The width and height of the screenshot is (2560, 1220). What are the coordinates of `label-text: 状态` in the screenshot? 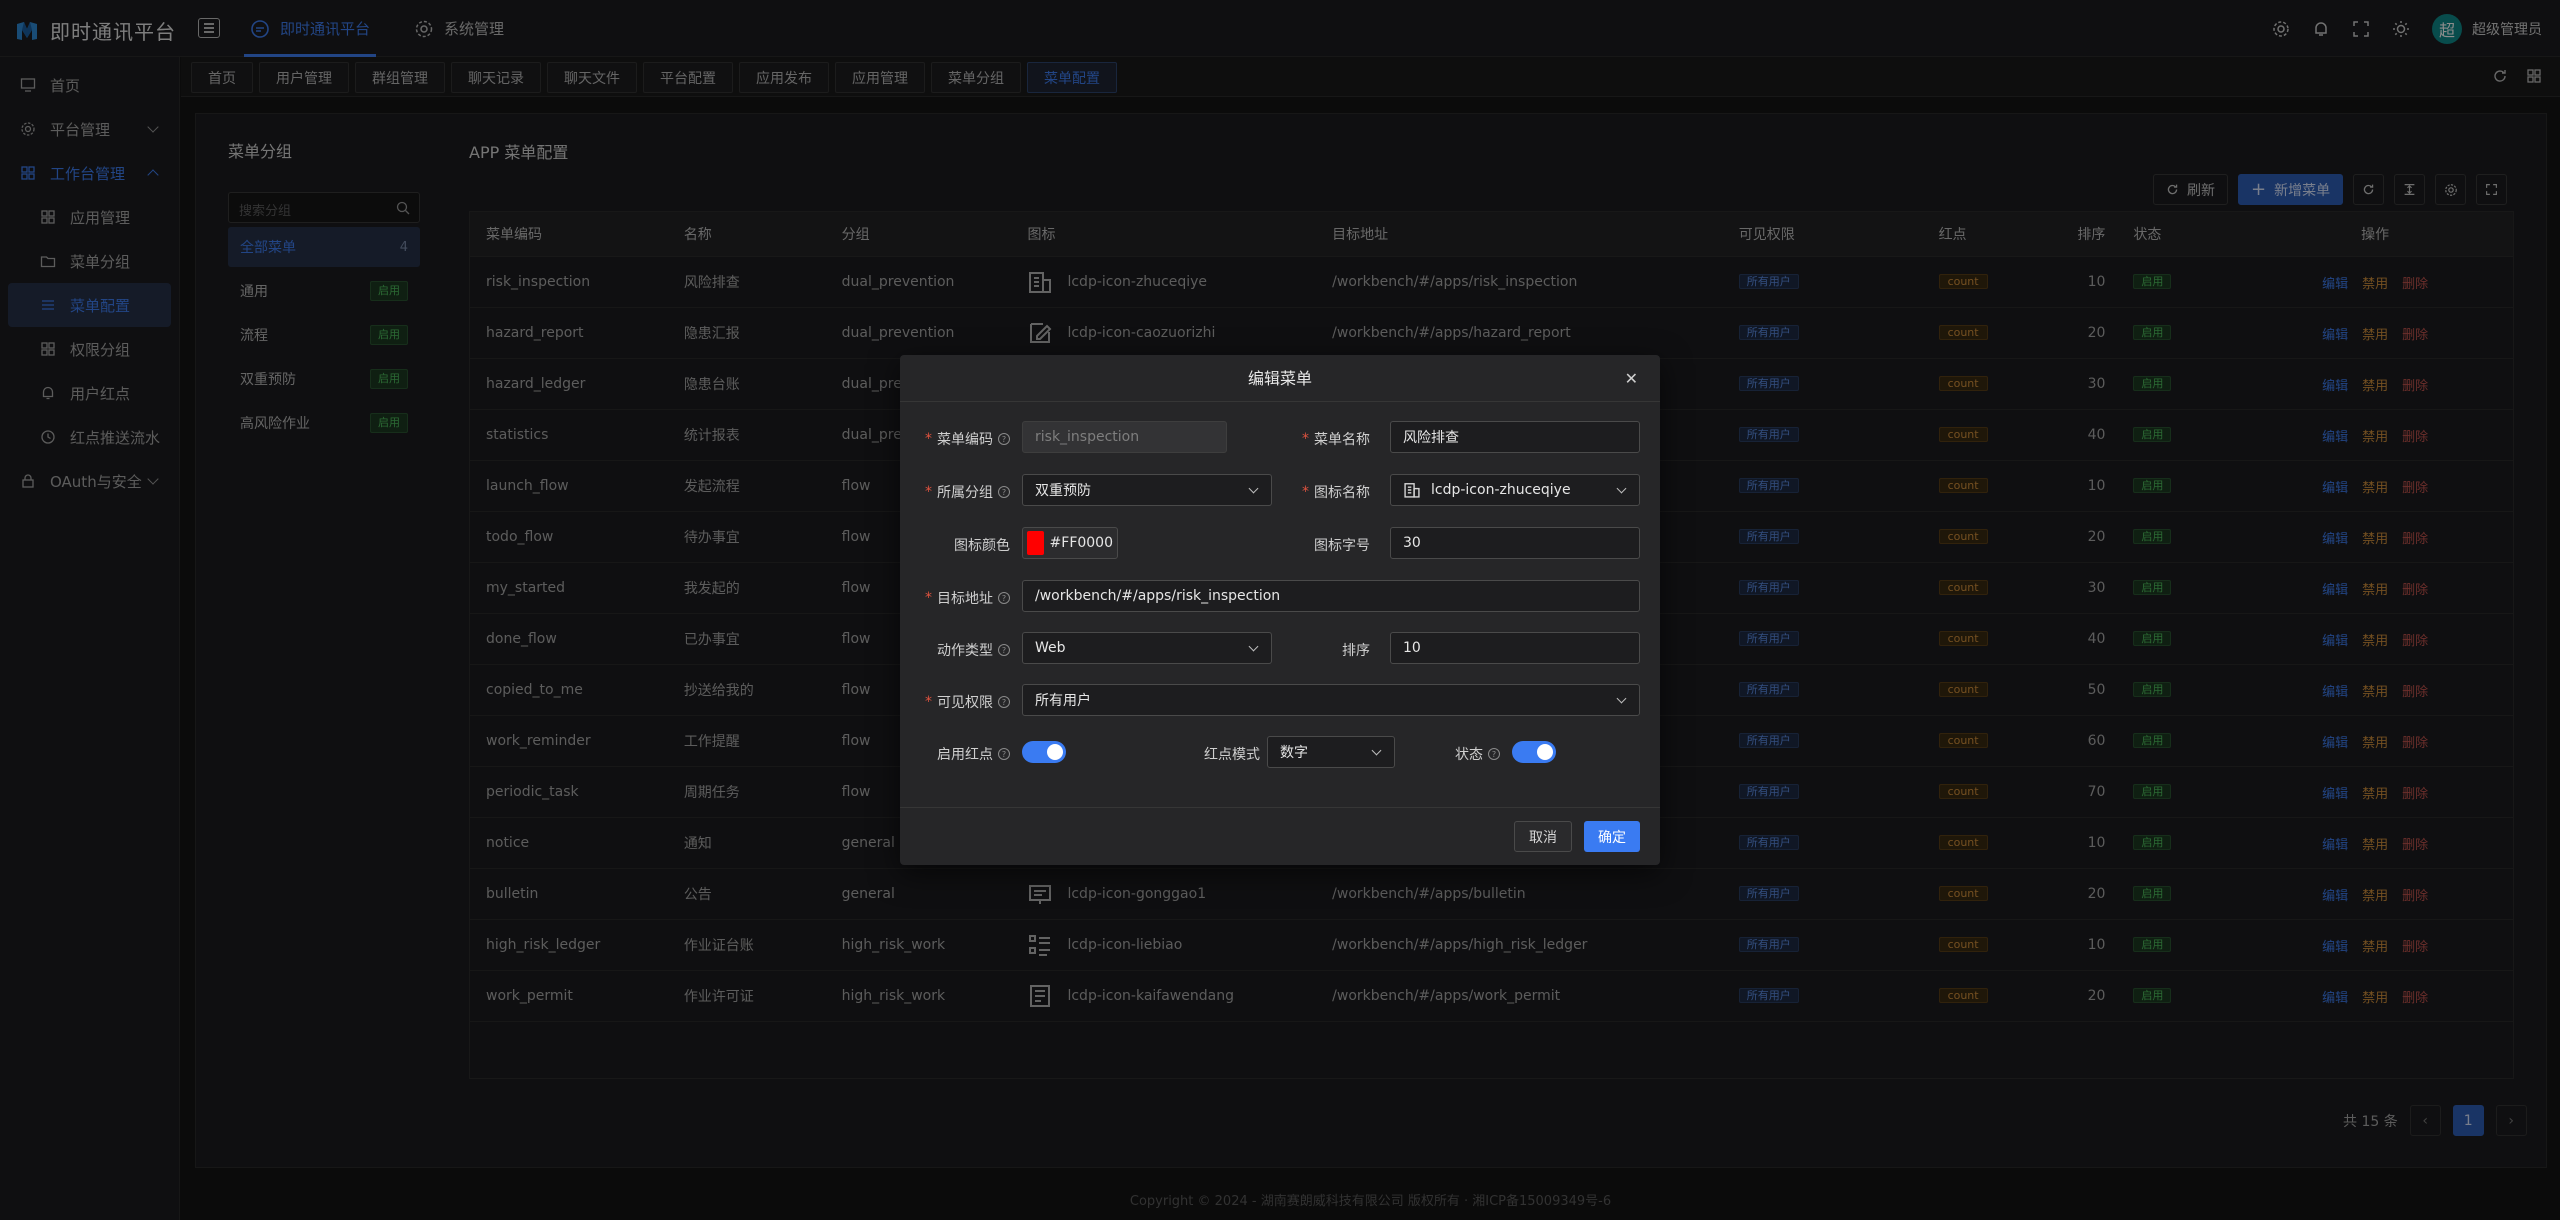 It's located at (1469, 755).